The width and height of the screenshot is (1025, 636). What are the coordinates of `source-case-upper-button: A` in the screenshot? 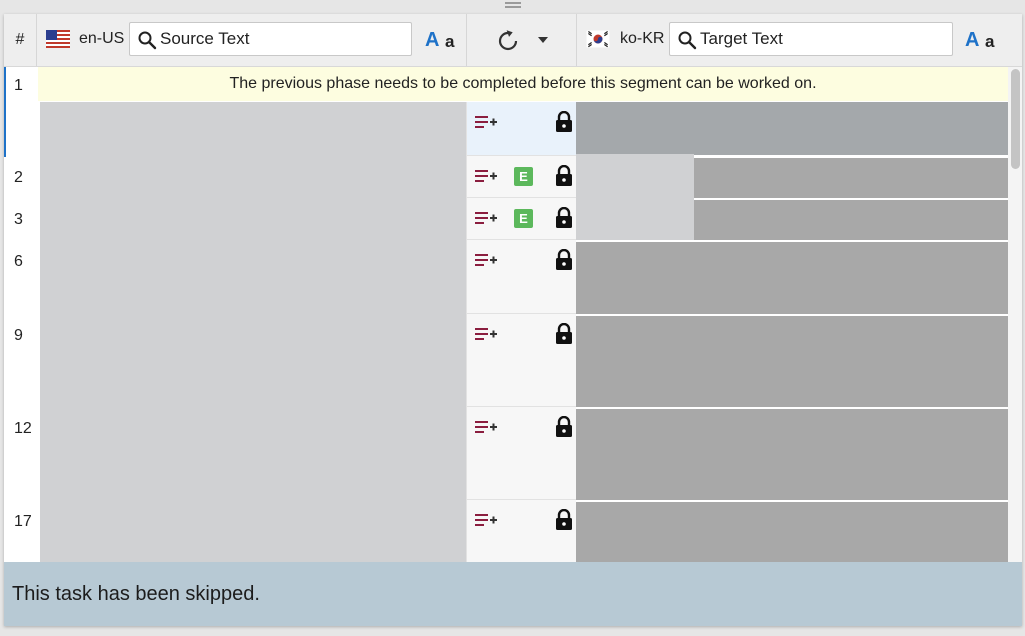 It's located at (432, 40).